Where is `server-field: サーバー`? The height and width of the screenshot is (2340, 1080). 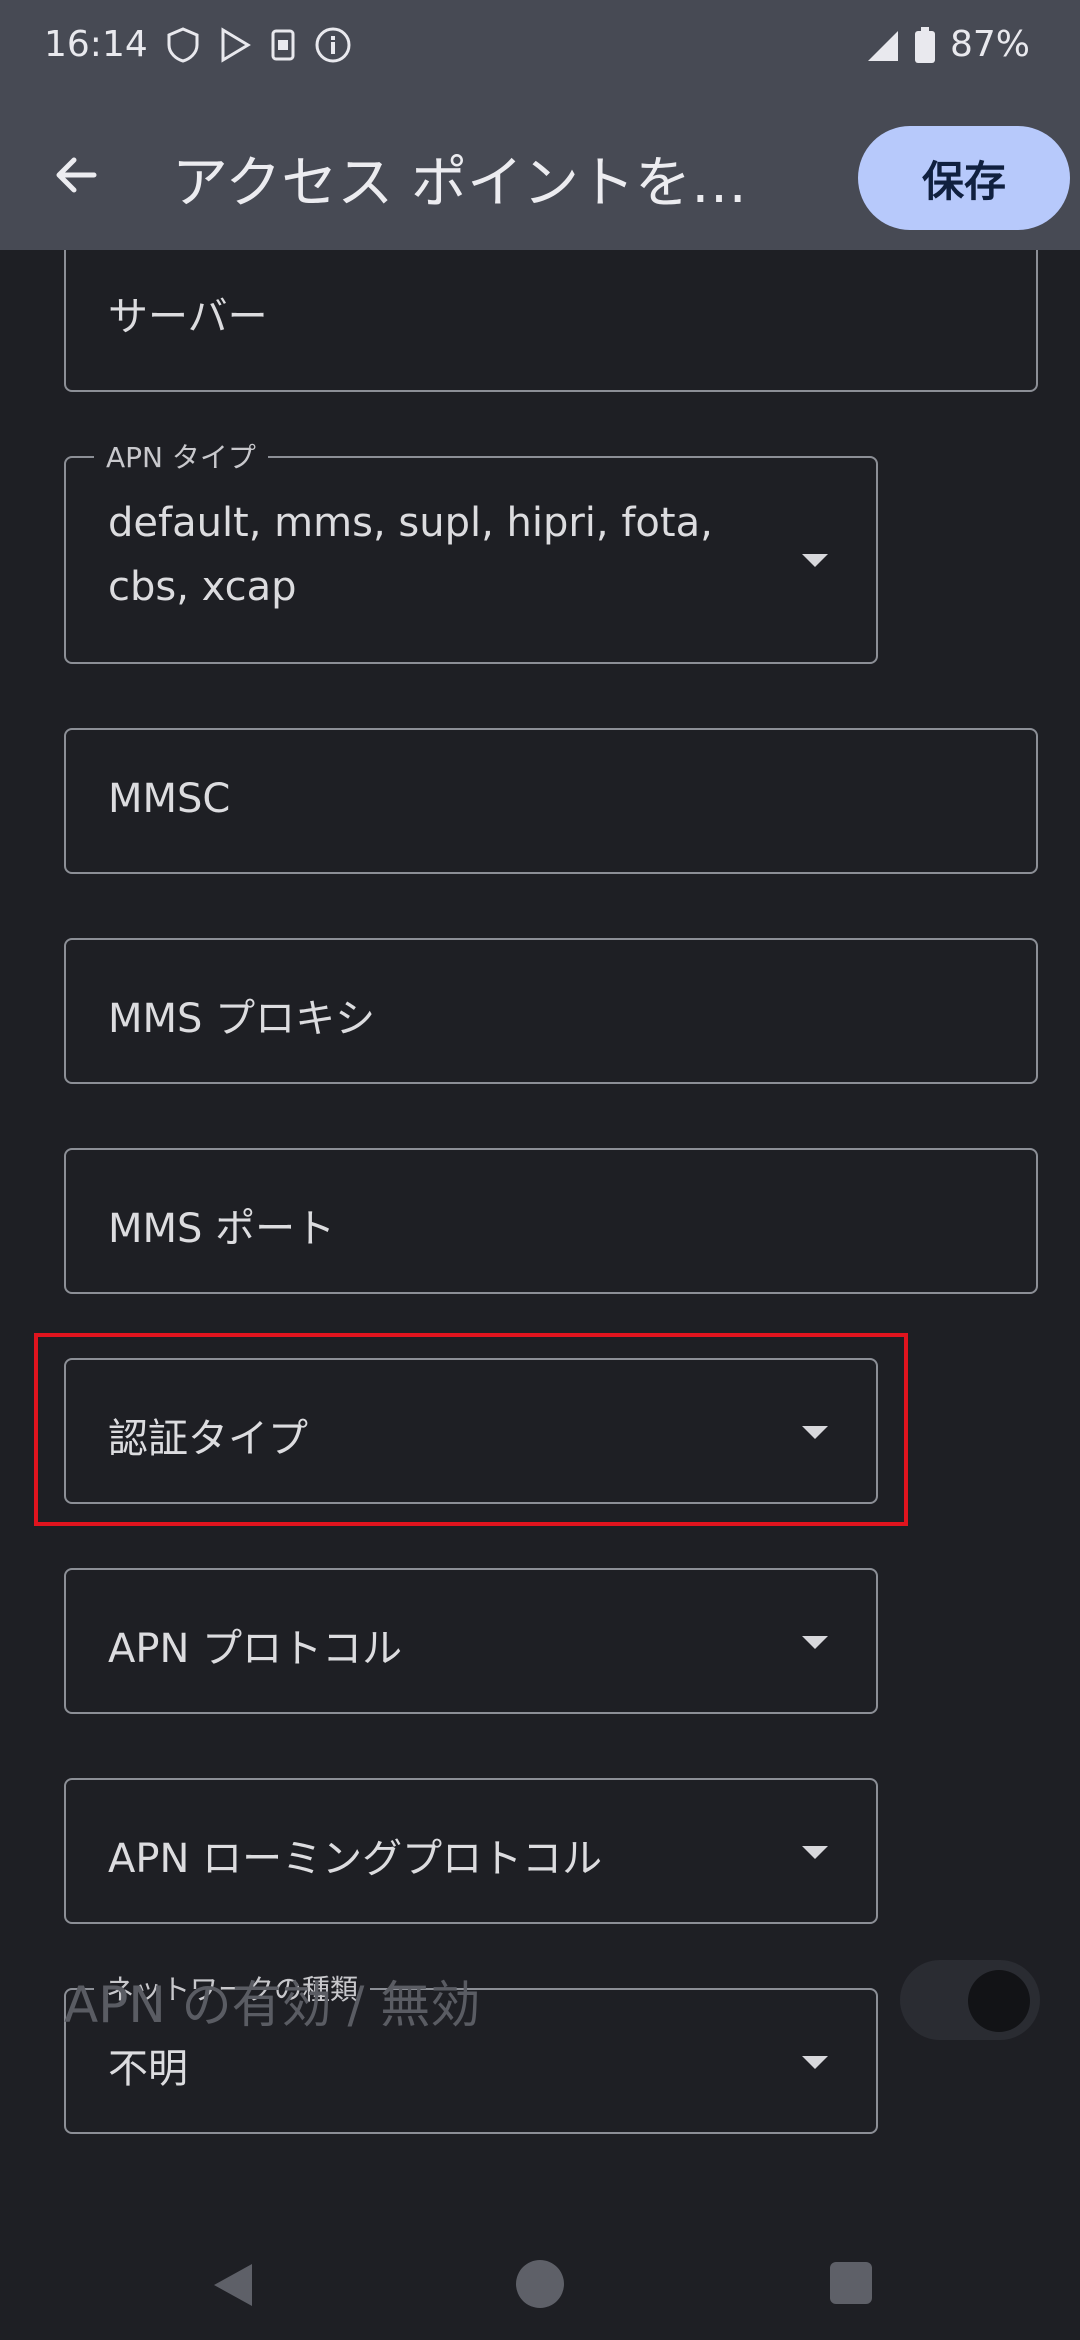 server-field: サーバー is located at coordinates (551, 321).